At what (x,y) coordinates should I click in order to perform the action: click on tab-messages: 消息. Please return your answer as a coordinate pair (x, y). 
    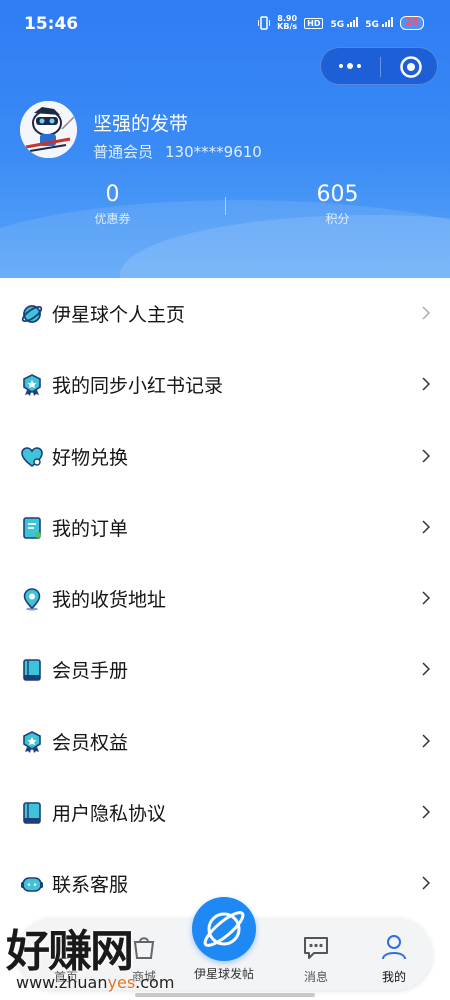
    Looking at the image, I should click on (316, 956).